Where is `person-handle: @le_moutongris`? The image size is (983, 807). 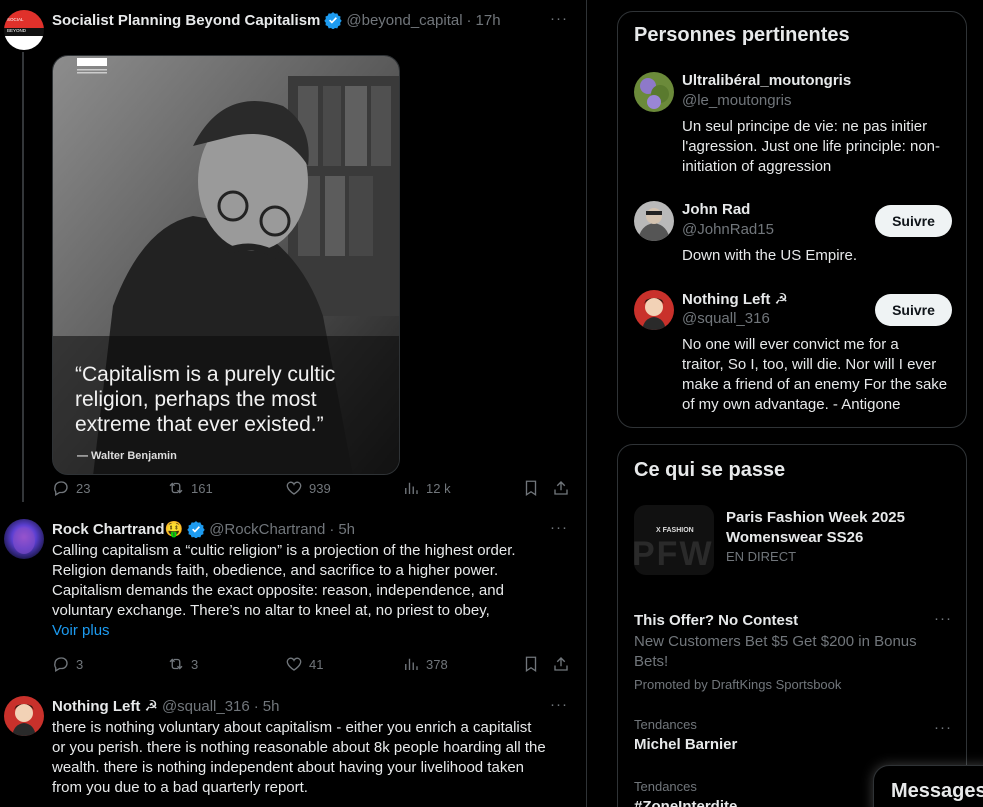
person-handle: @le_moutongris is located at coordinates (736, 100).